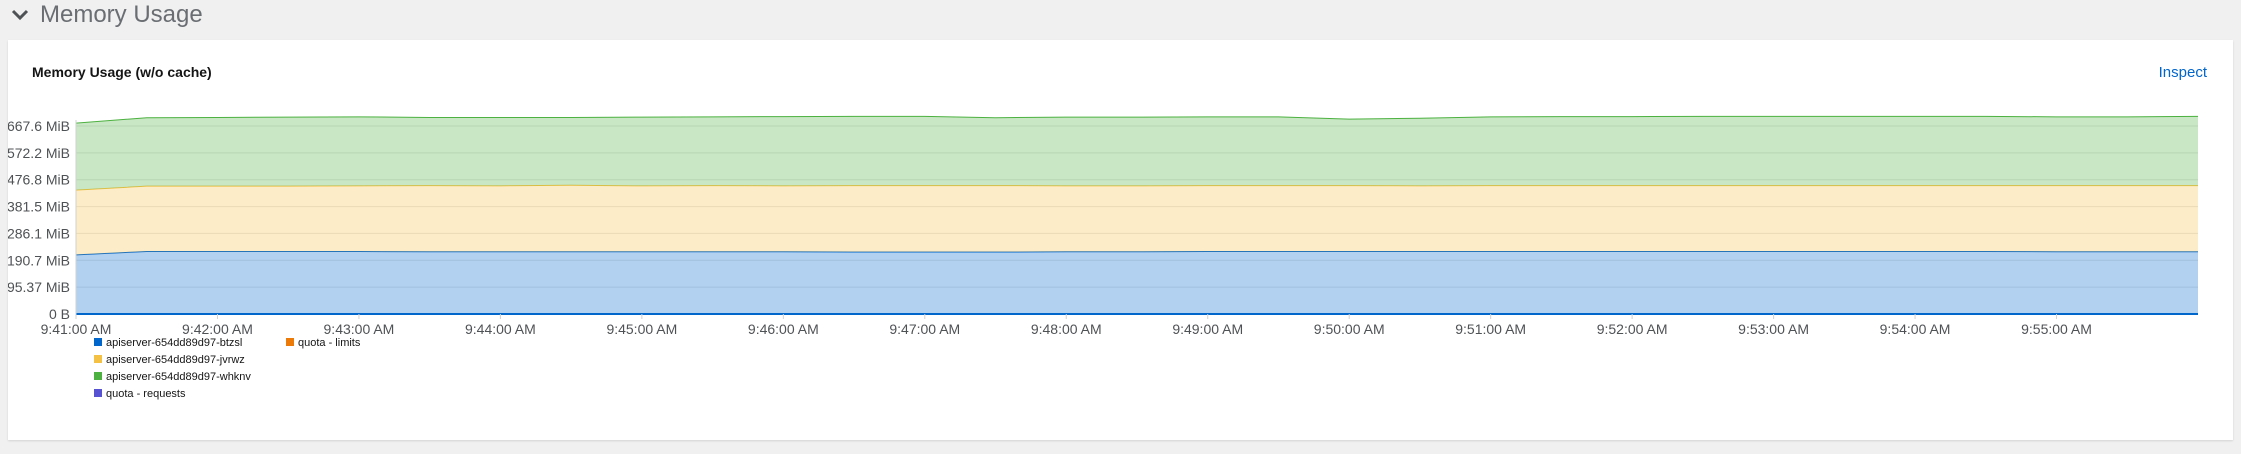  Describe the element at coordinates (39, 180) in the screenshot. I see `y-tick-label: 476.8 MiB` at that location.